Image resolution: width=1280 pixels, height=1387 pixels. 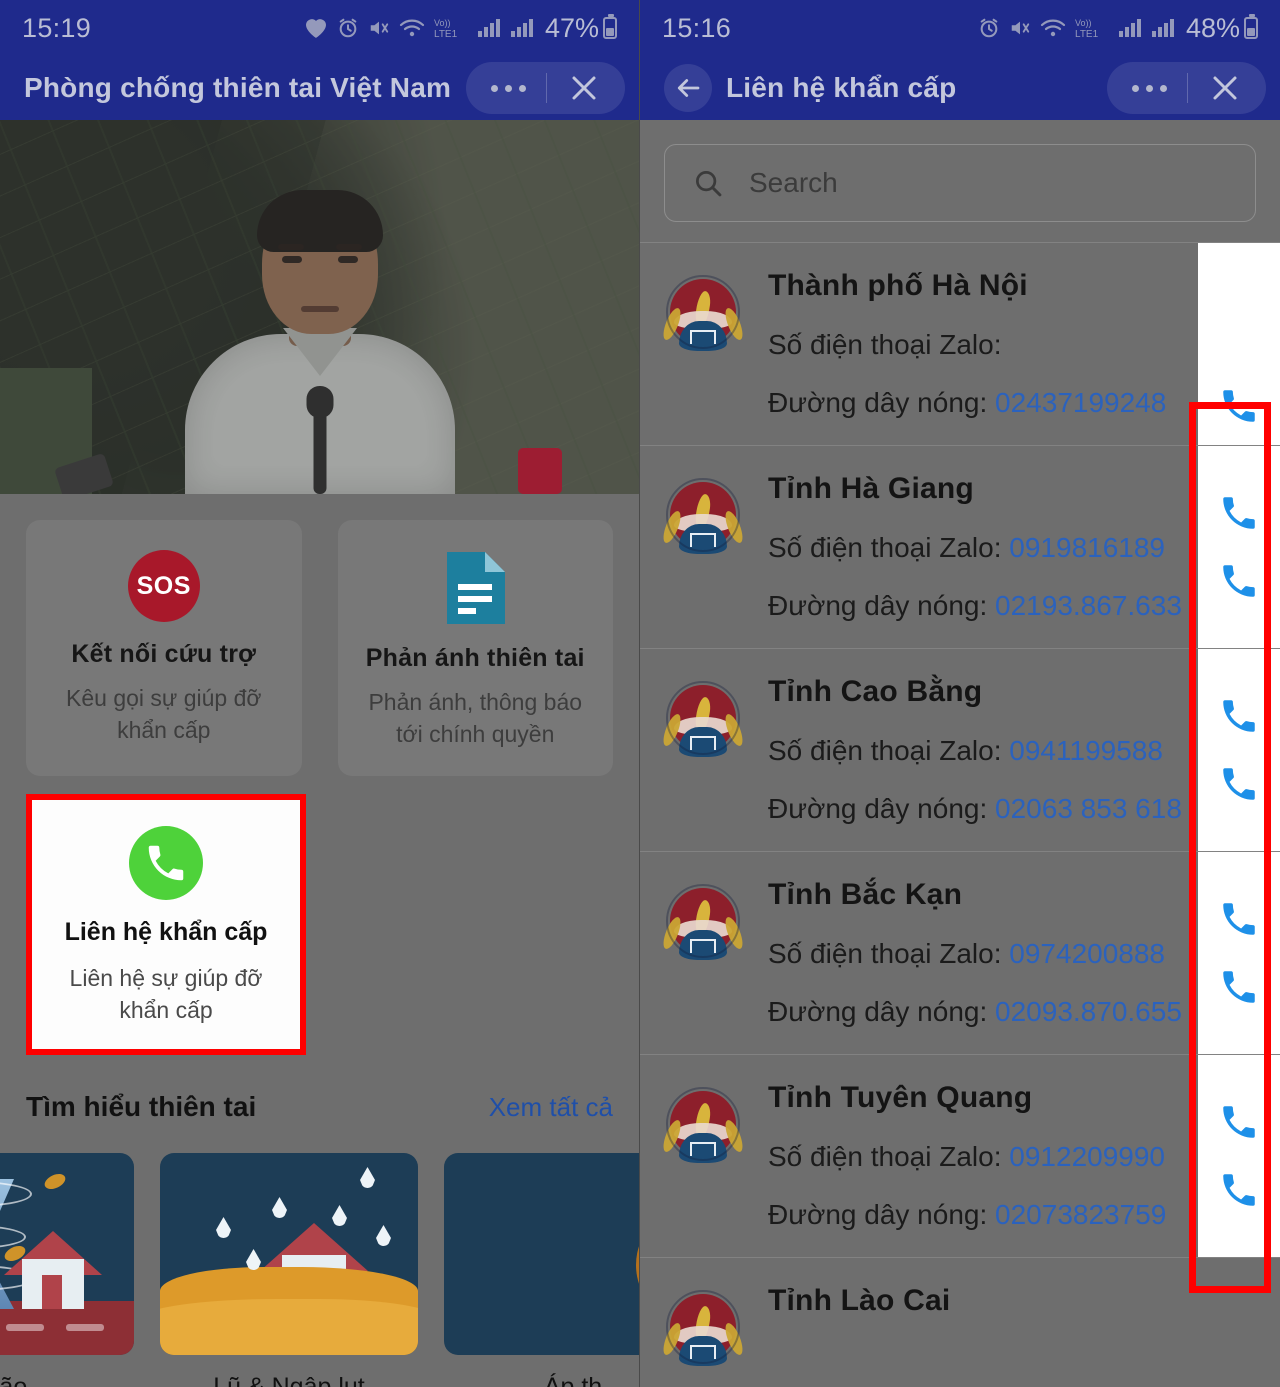 I want to click on back-button, so click(x=688, y=88).